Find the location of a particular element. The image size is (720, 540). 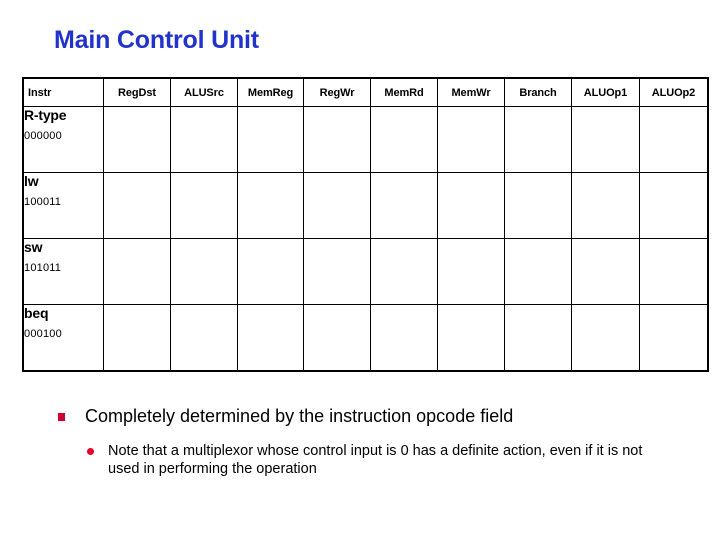

instruction-name: beq is located at coordinates (36, 313).